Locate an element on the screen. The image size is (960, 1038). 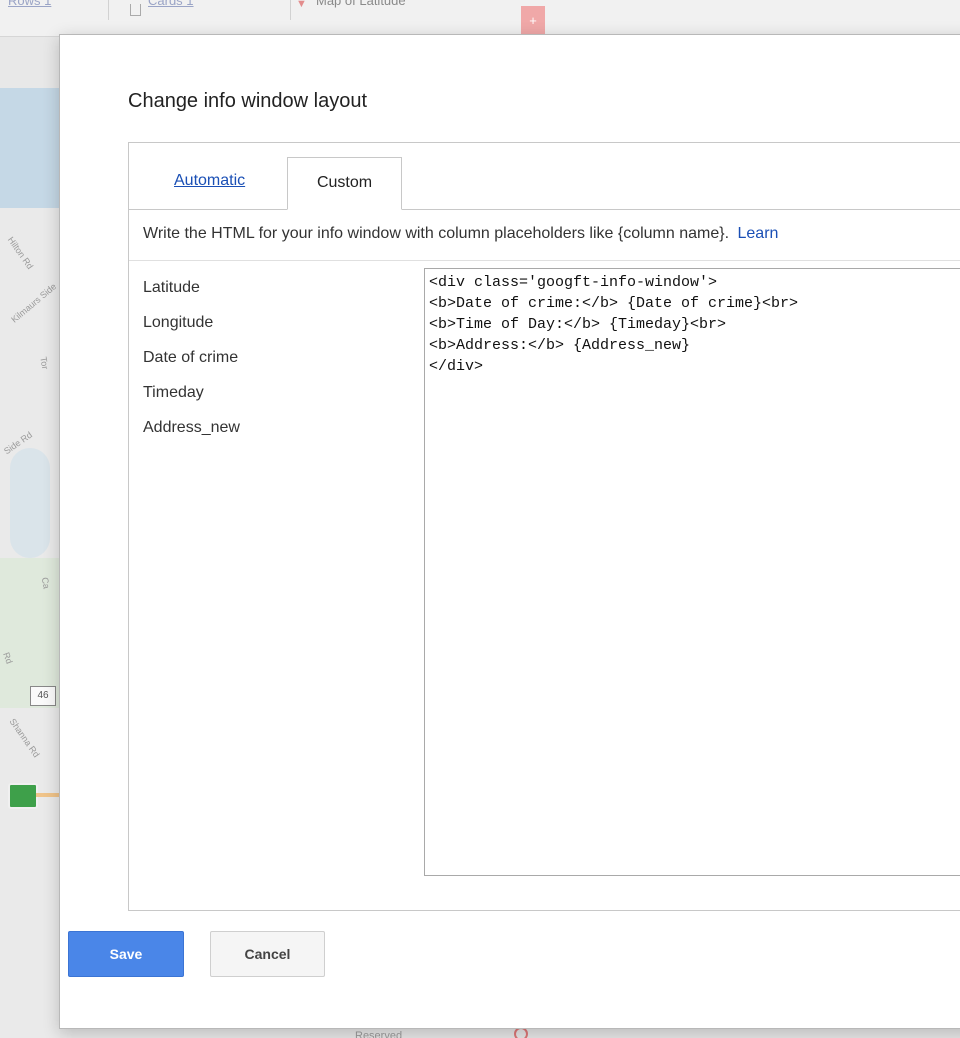
background-tab-bar: Rows 1 Cards 1 ▼ Map of Latitude + is located at coordinates (480, 18).